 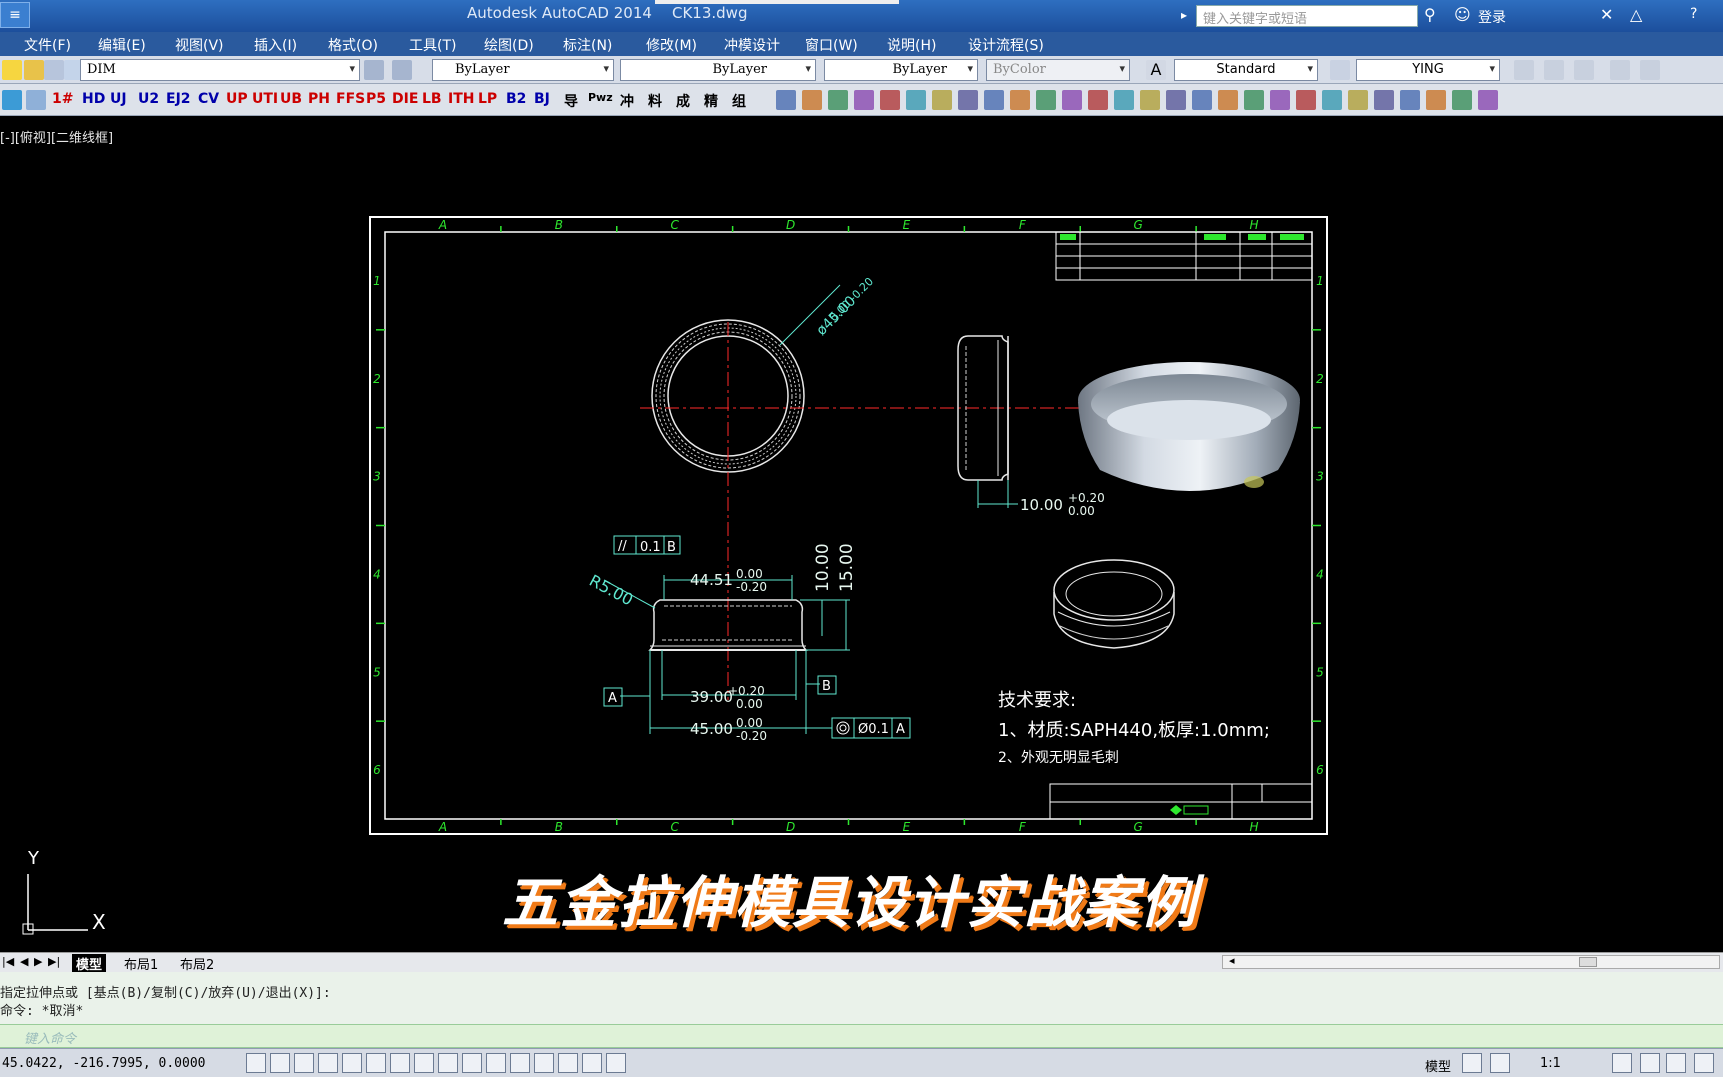 I want to click on row-label-right: 2, so click(x=1320, y=379).